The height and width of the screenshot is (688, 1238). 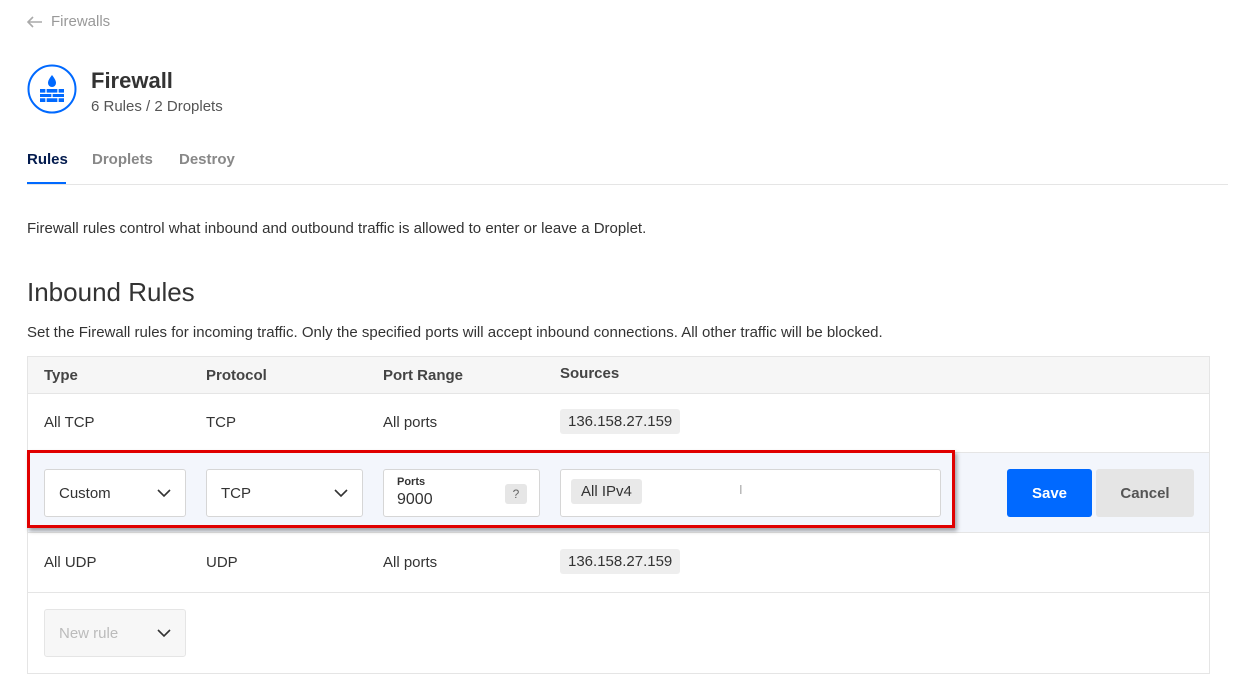 What do you see at coordinates (81, 21) in the screenshot?
I see `back-label: Firewalls` at bounding box center [81, 21].